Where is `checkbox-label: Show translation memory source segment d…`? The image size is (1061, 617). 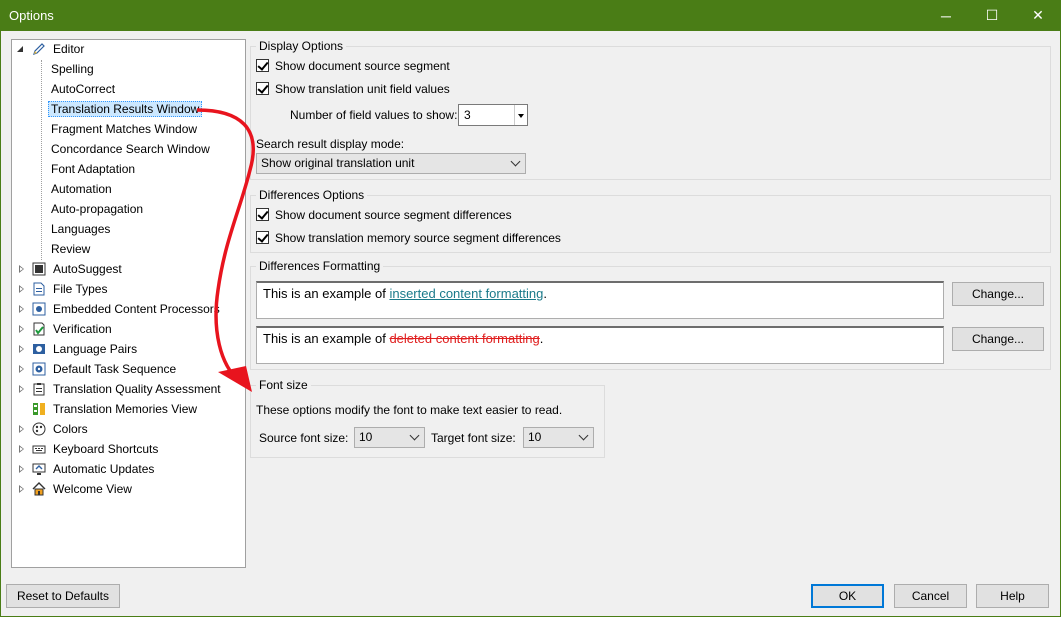
checkbox-label: Show translation memory source segment d… is located at coordinates (418, 238).